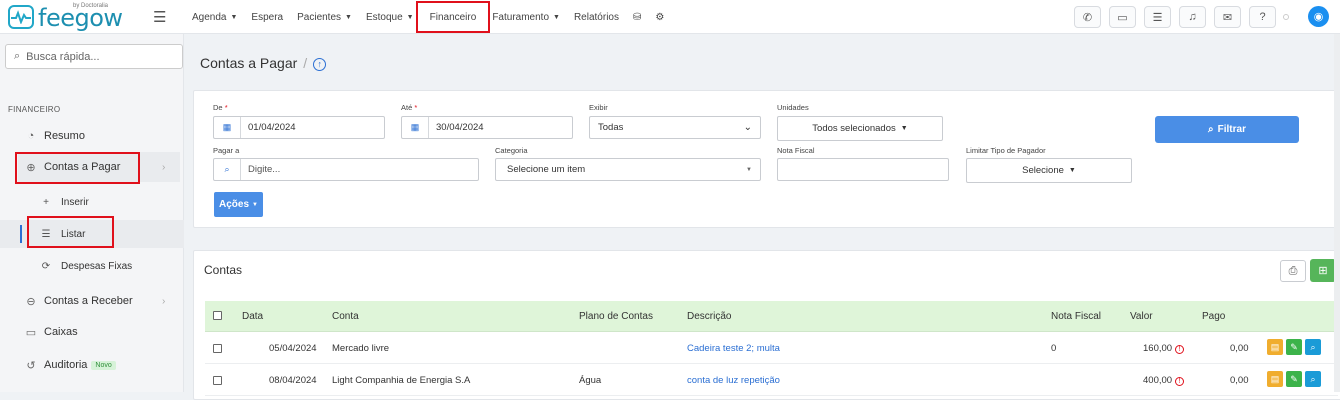 The image size is (1340, 400). I want to click on date-from-input: ▦ 01/04/2024, so click(299, 127).